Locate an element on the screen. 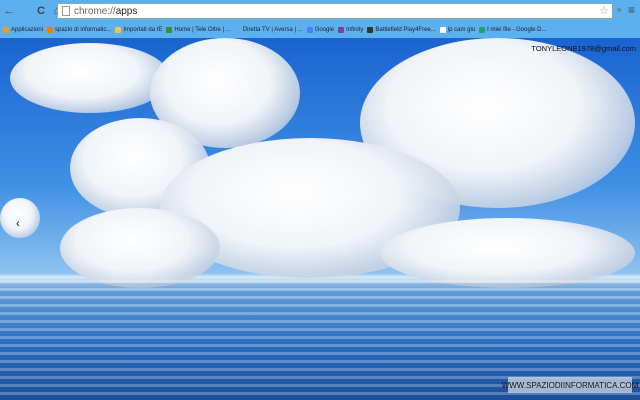  url-text: chrome://apps is located at coordinates (105, 11).